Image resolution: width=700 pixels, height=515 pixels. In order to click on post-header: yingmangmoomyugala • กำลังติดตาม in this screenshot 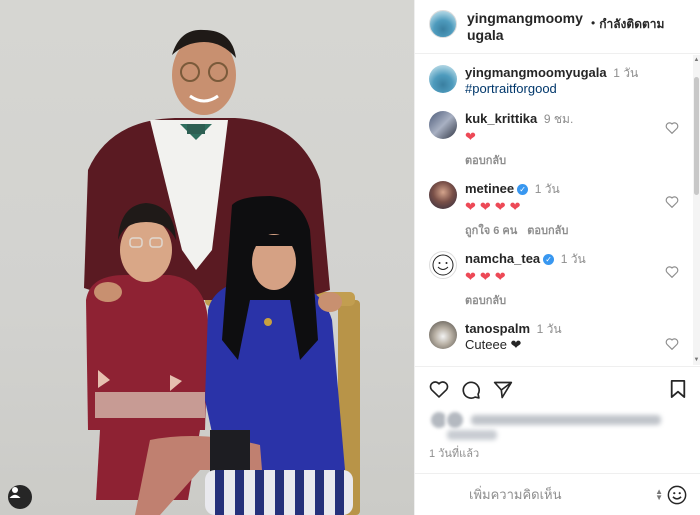, I will do `click(557, 27)`.